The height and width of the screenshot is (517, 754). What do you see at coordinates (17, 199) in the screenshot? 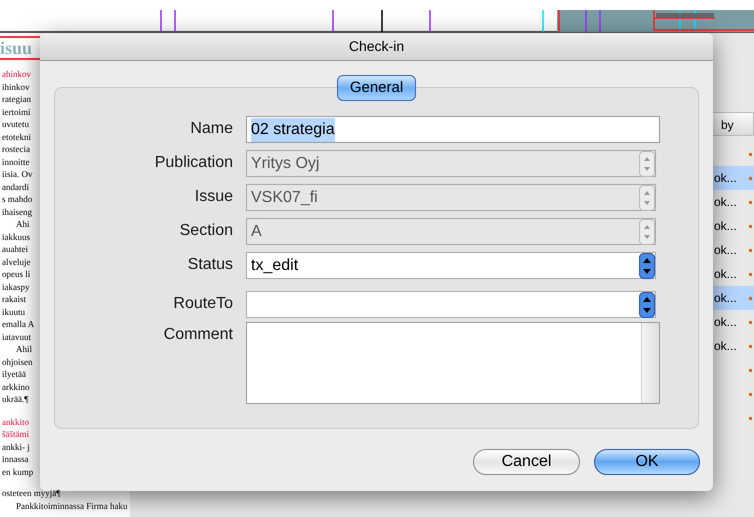
I see `document-text-line: s mahdo` at bounding box center [17, 199].